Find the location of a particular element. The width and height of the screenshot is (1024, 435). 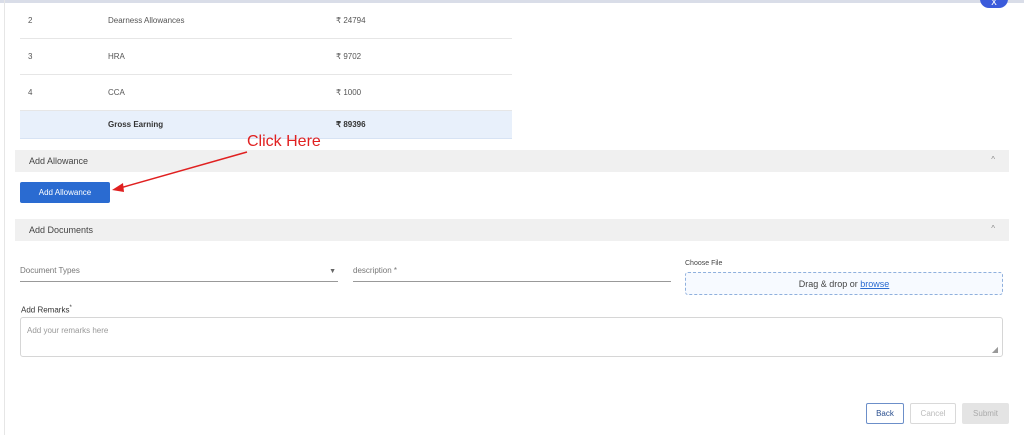

add-allowance-section-header: Add Allowance ^ is located at coordinates (512, 161).